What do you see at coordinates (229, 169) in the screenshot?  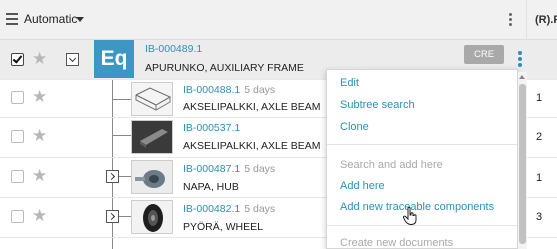 I see `item-id-link: IB-000487.1 5 days` at bounding box center [229, 169].